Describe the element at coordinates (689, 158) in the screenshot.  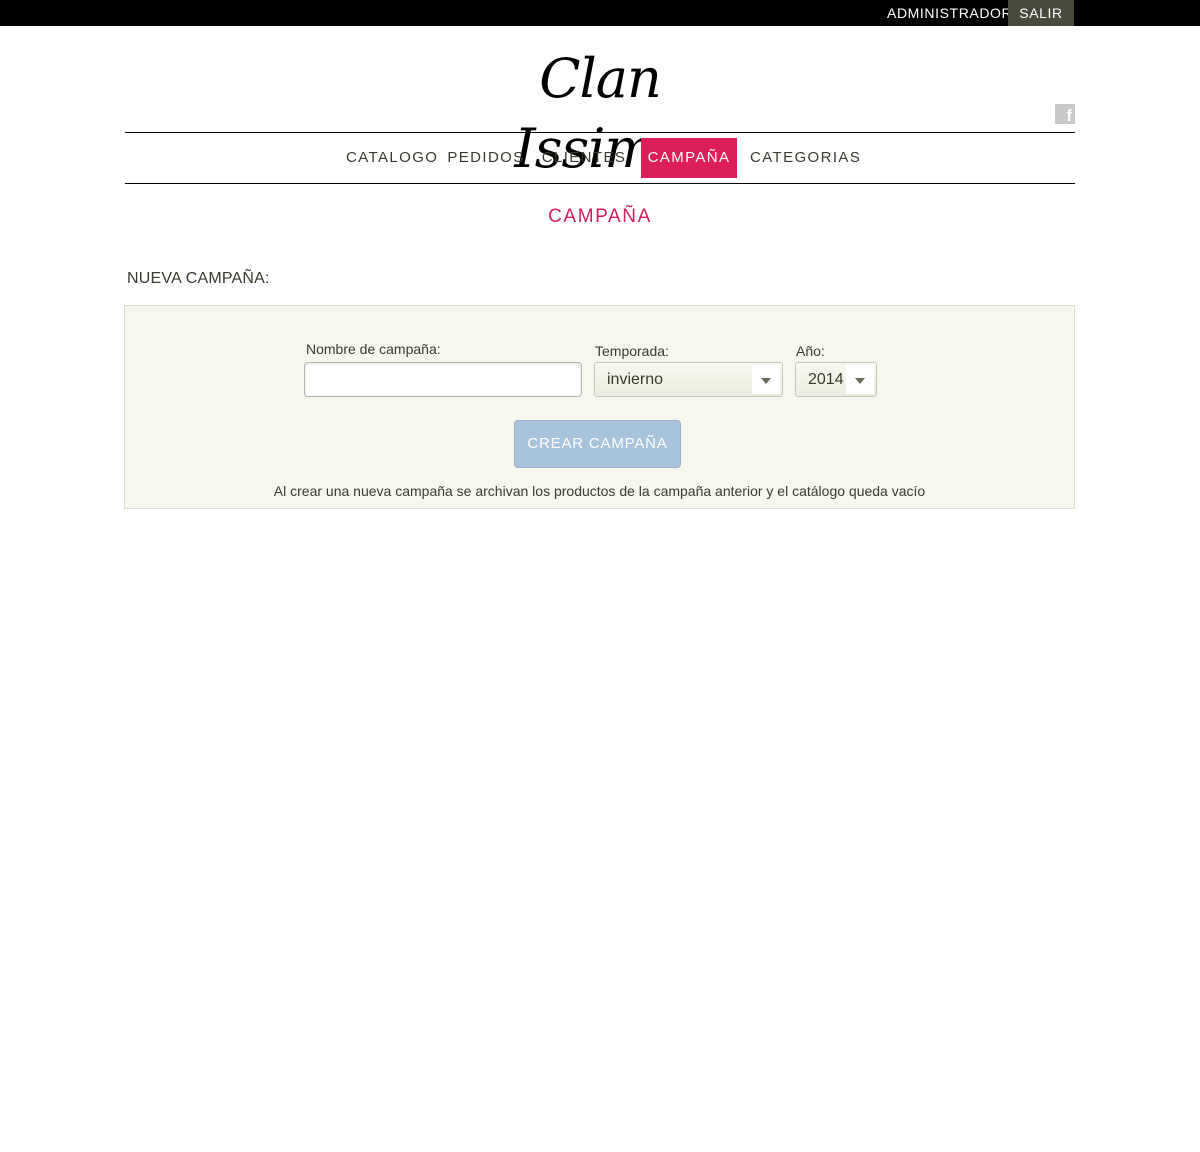
I see `nav-item-campana: CAMPAÑA` at that location.